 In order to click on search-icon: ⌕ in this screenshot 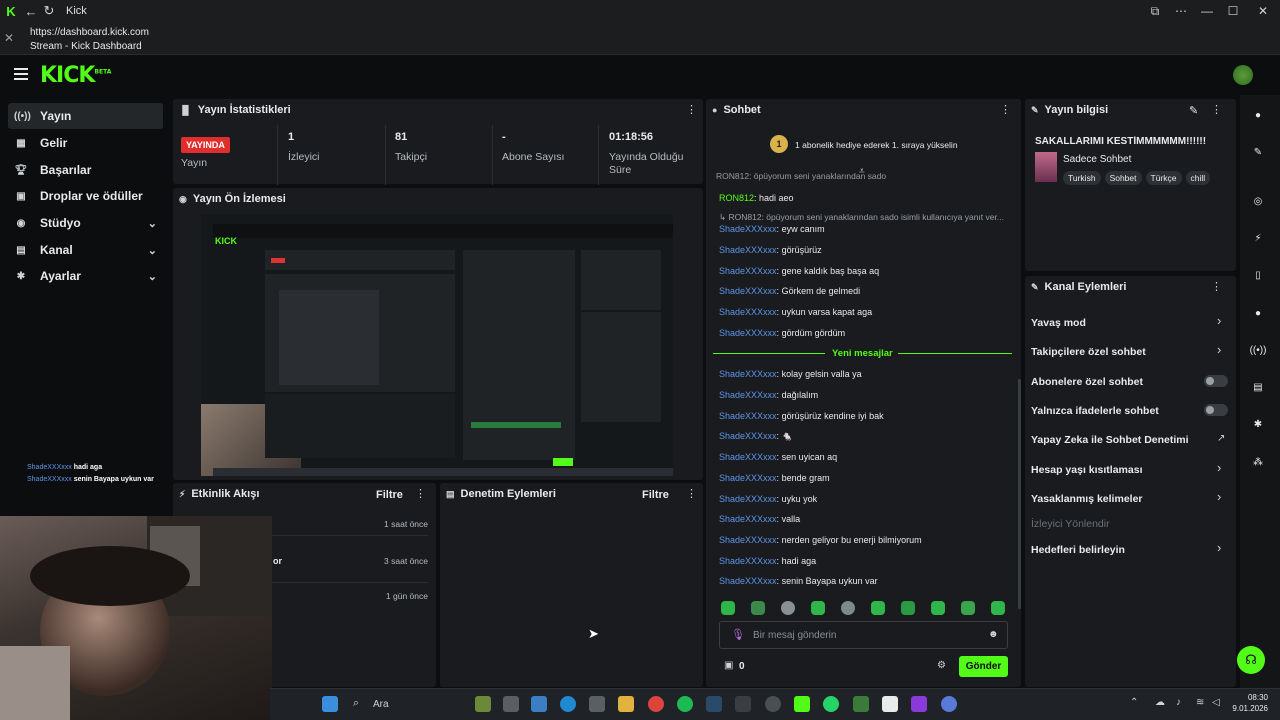, I will do `click(356, 703)`.